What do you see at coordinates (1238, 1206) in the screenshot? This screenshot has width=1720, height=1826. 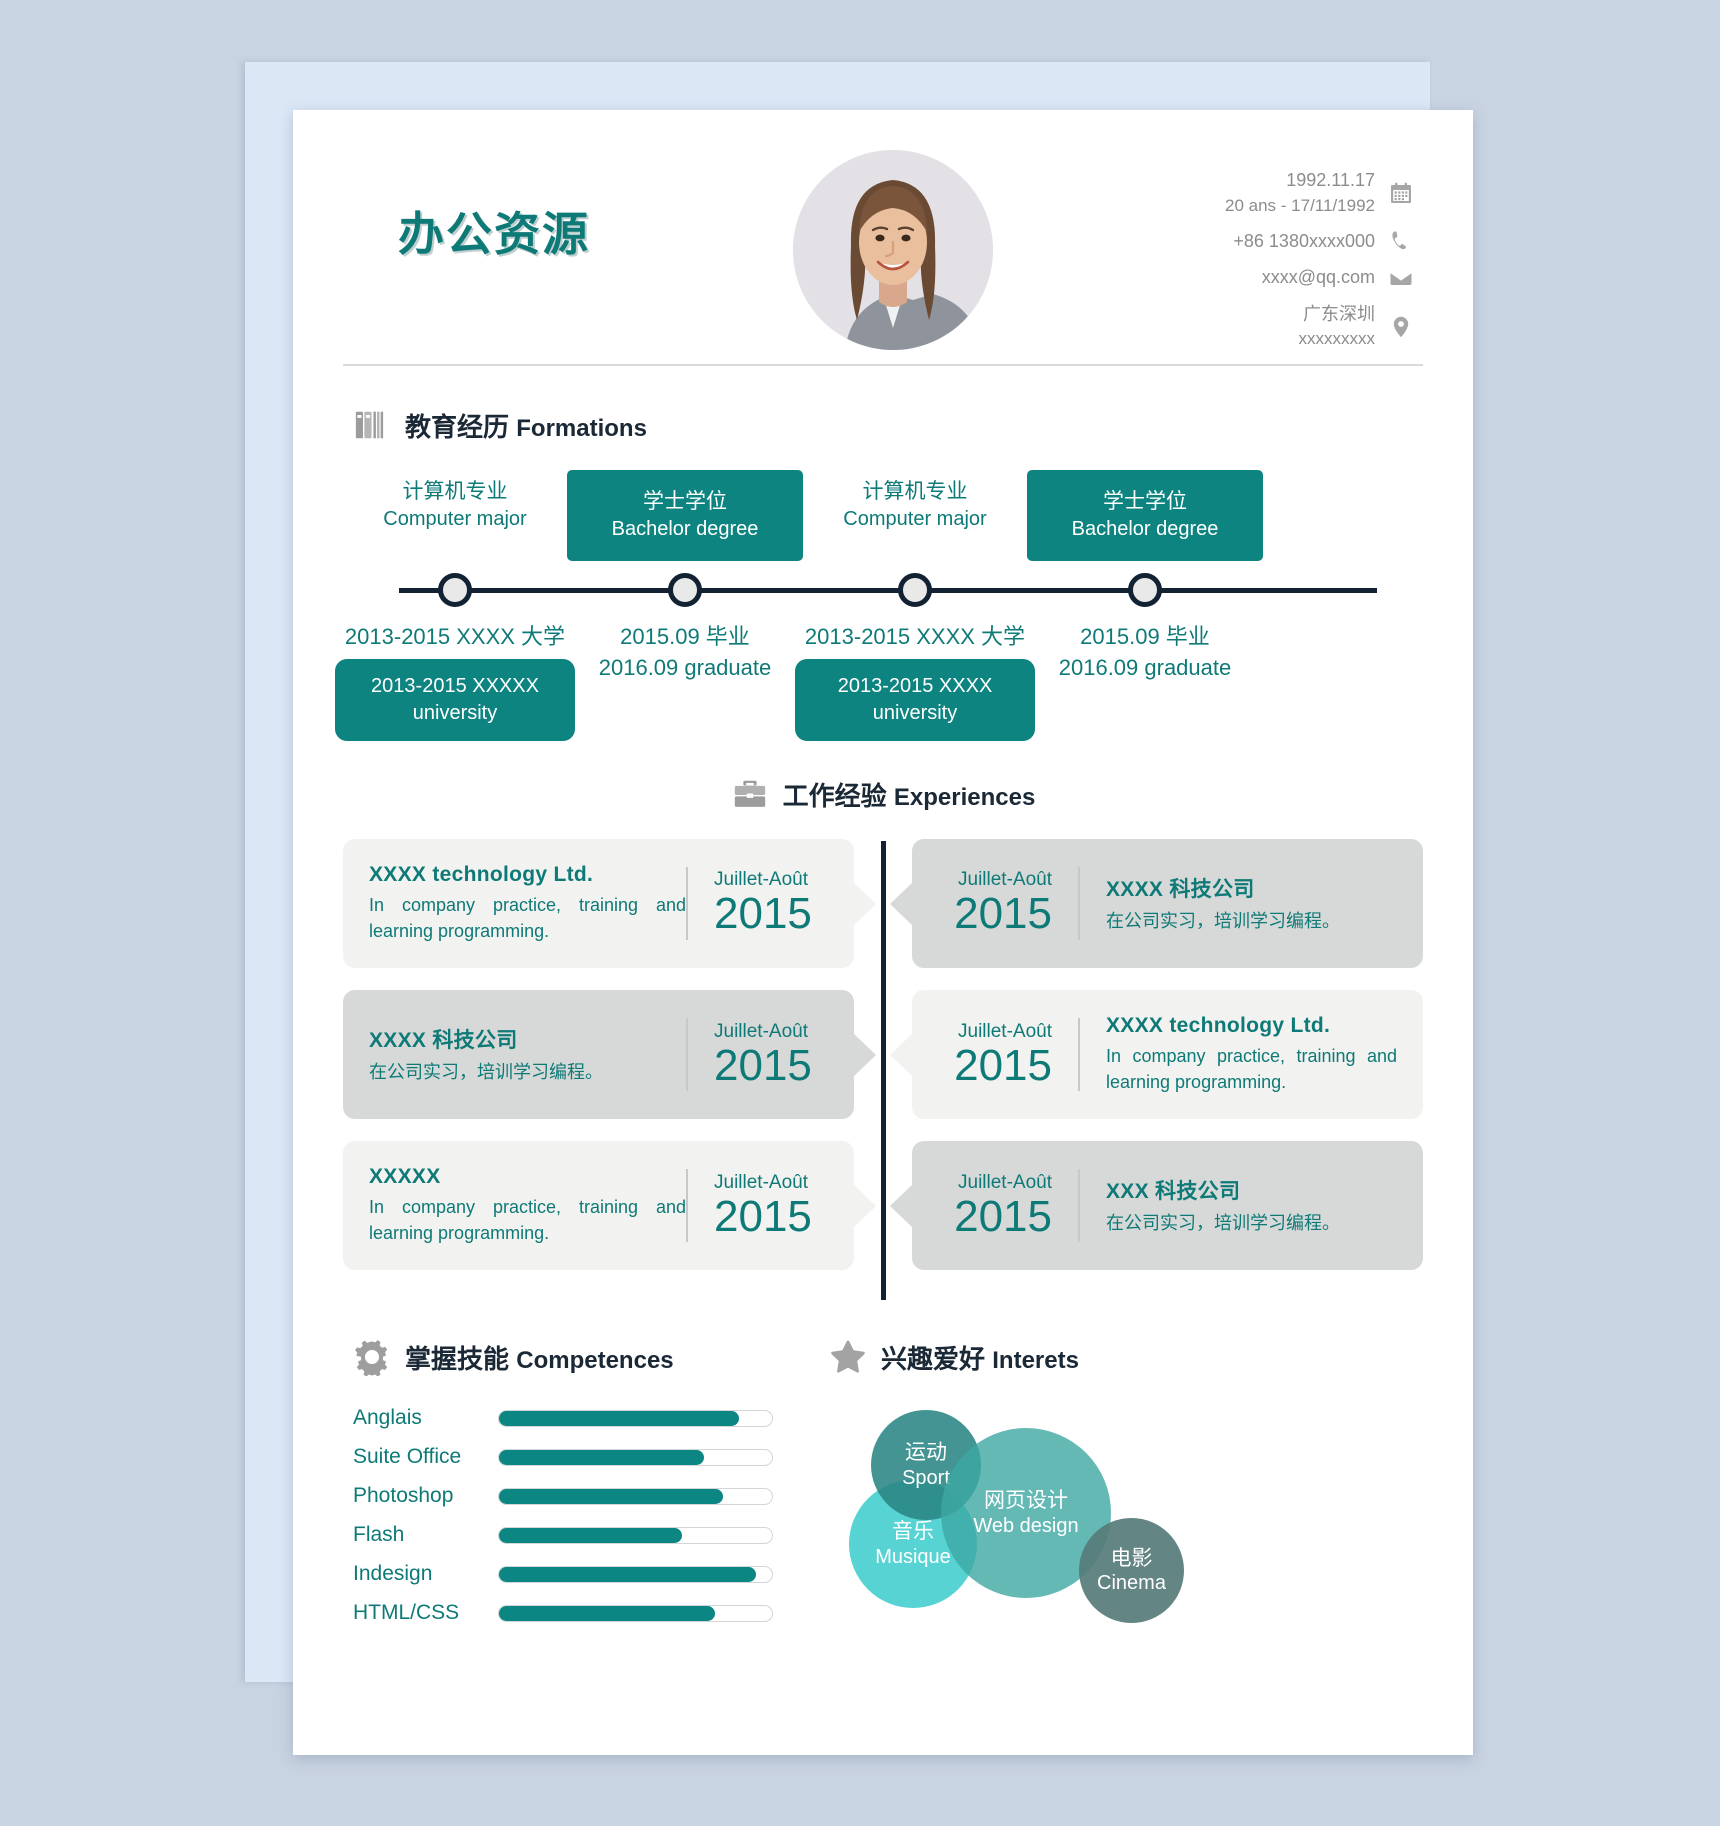 I see `experience-body: XXX 科技公司 在公司实习，培训学习编程。` at bounding box center [1238, 1206].